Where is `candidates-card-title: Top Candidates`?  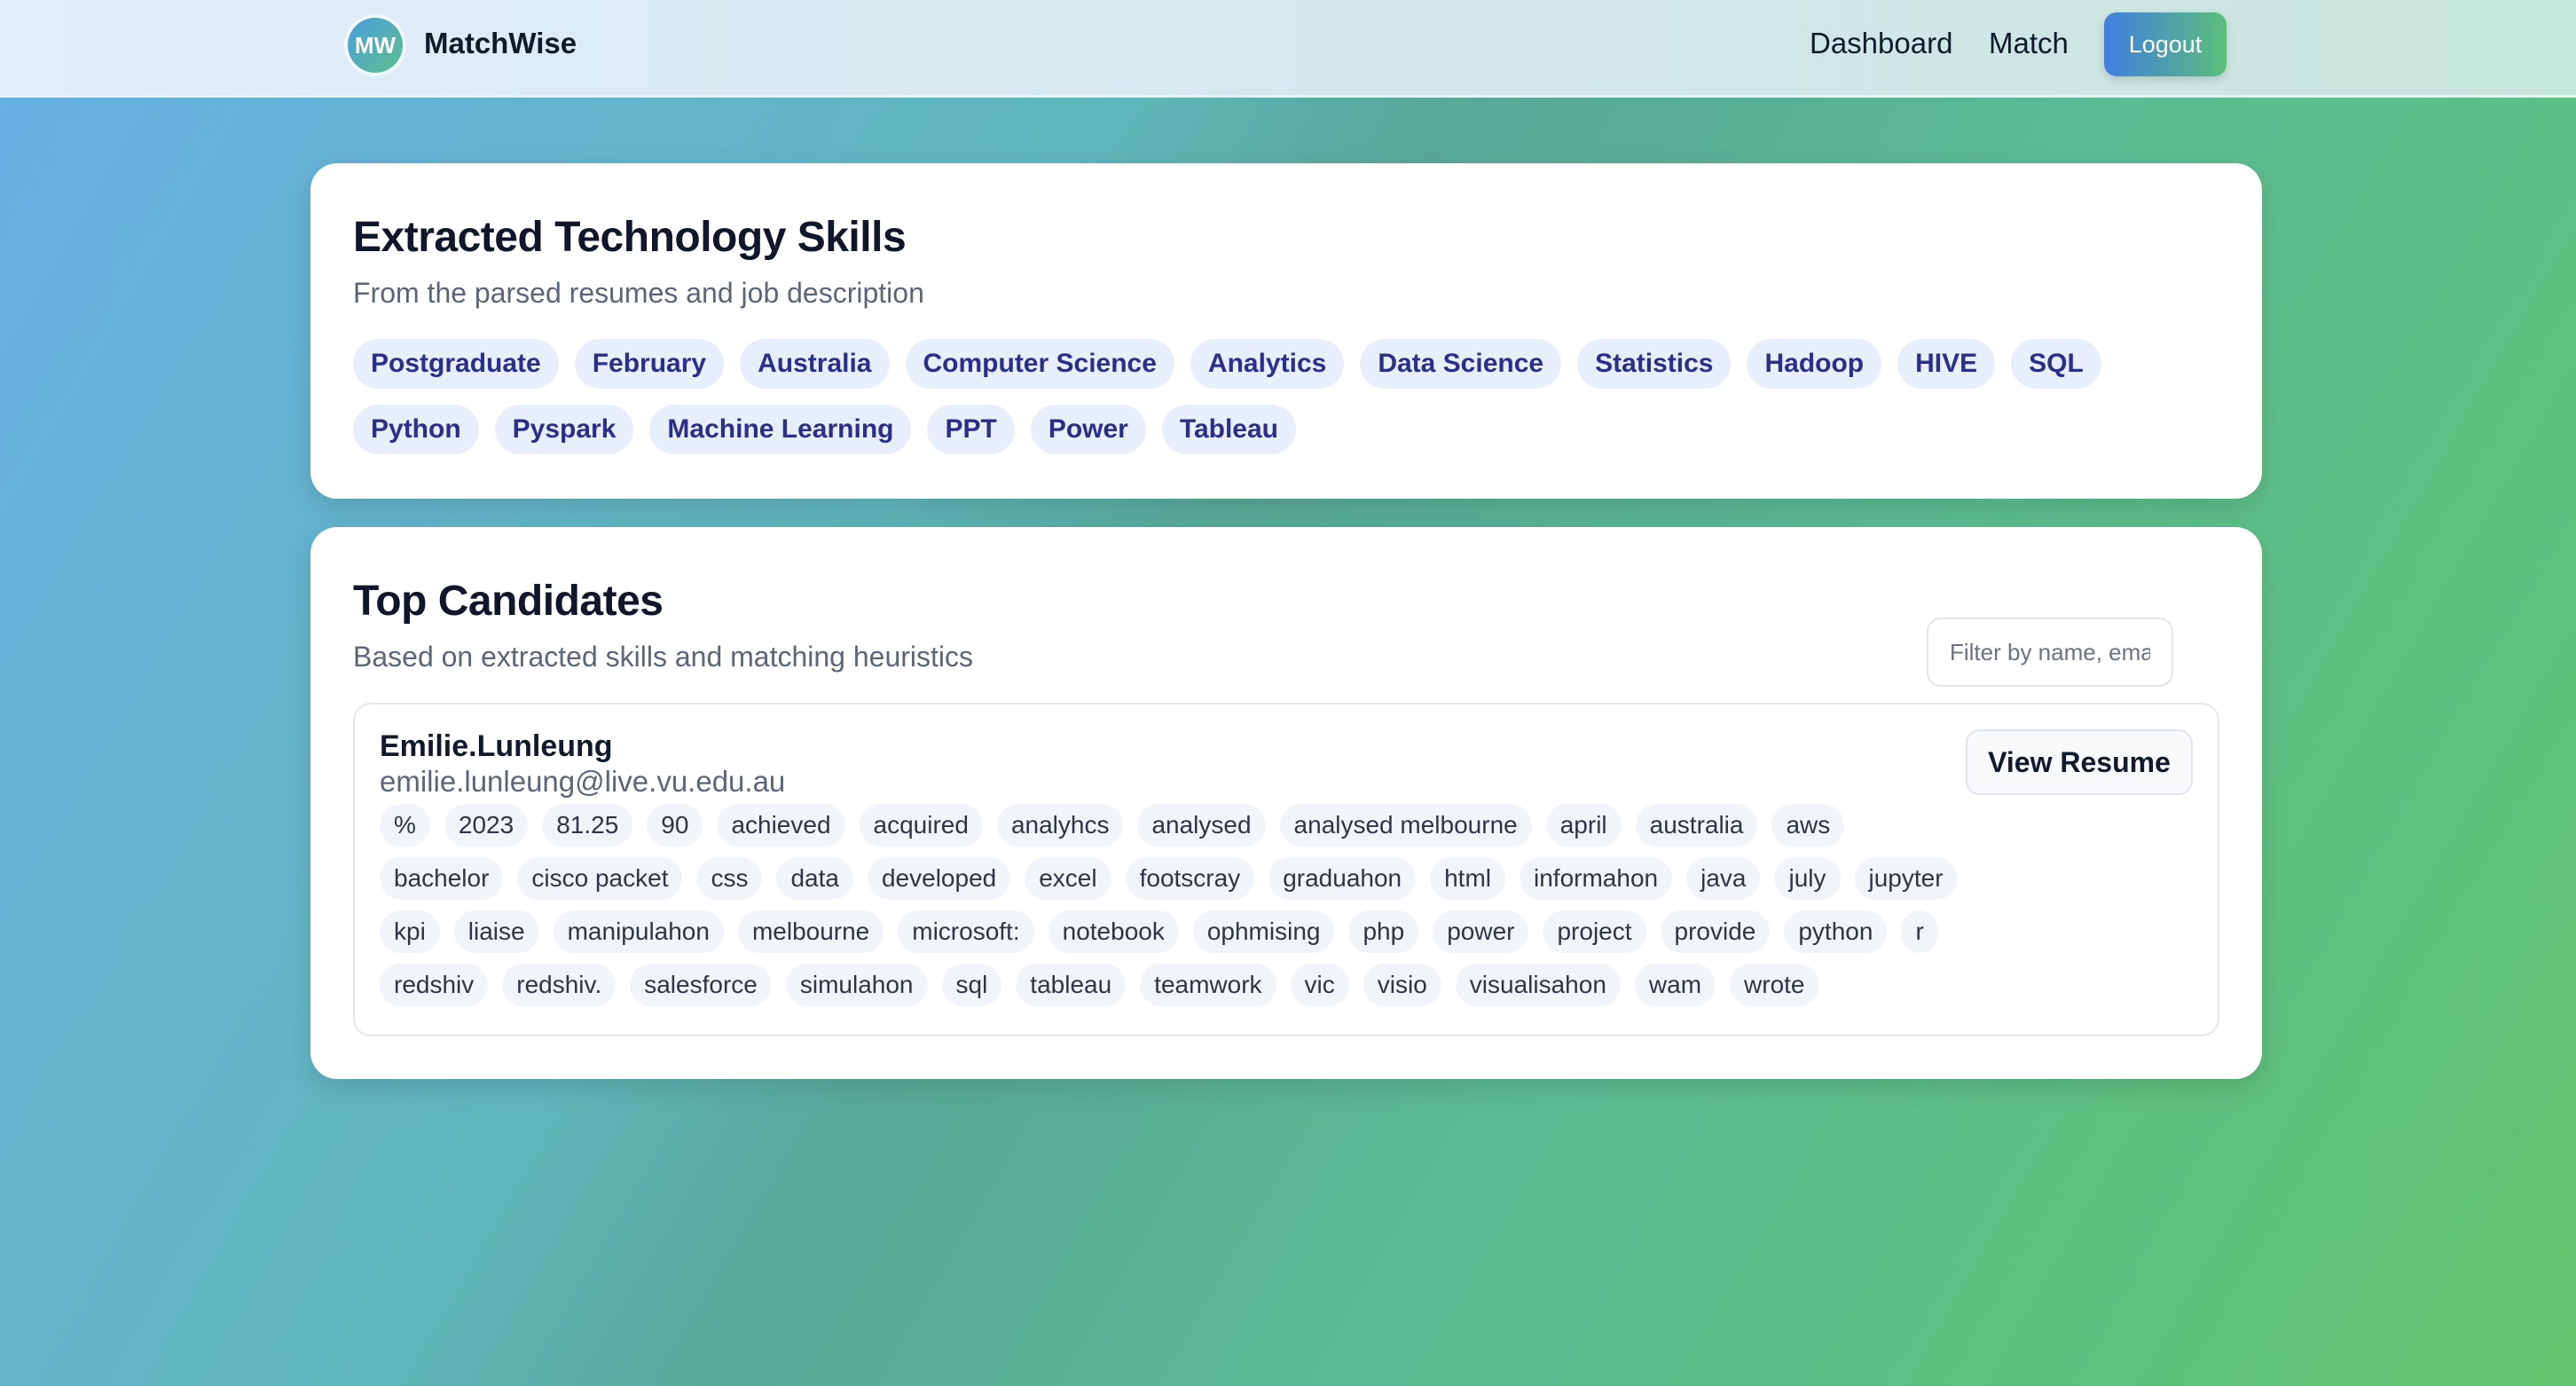 candidates-card-title: Top Candidates is located at coordinates (508, 601).